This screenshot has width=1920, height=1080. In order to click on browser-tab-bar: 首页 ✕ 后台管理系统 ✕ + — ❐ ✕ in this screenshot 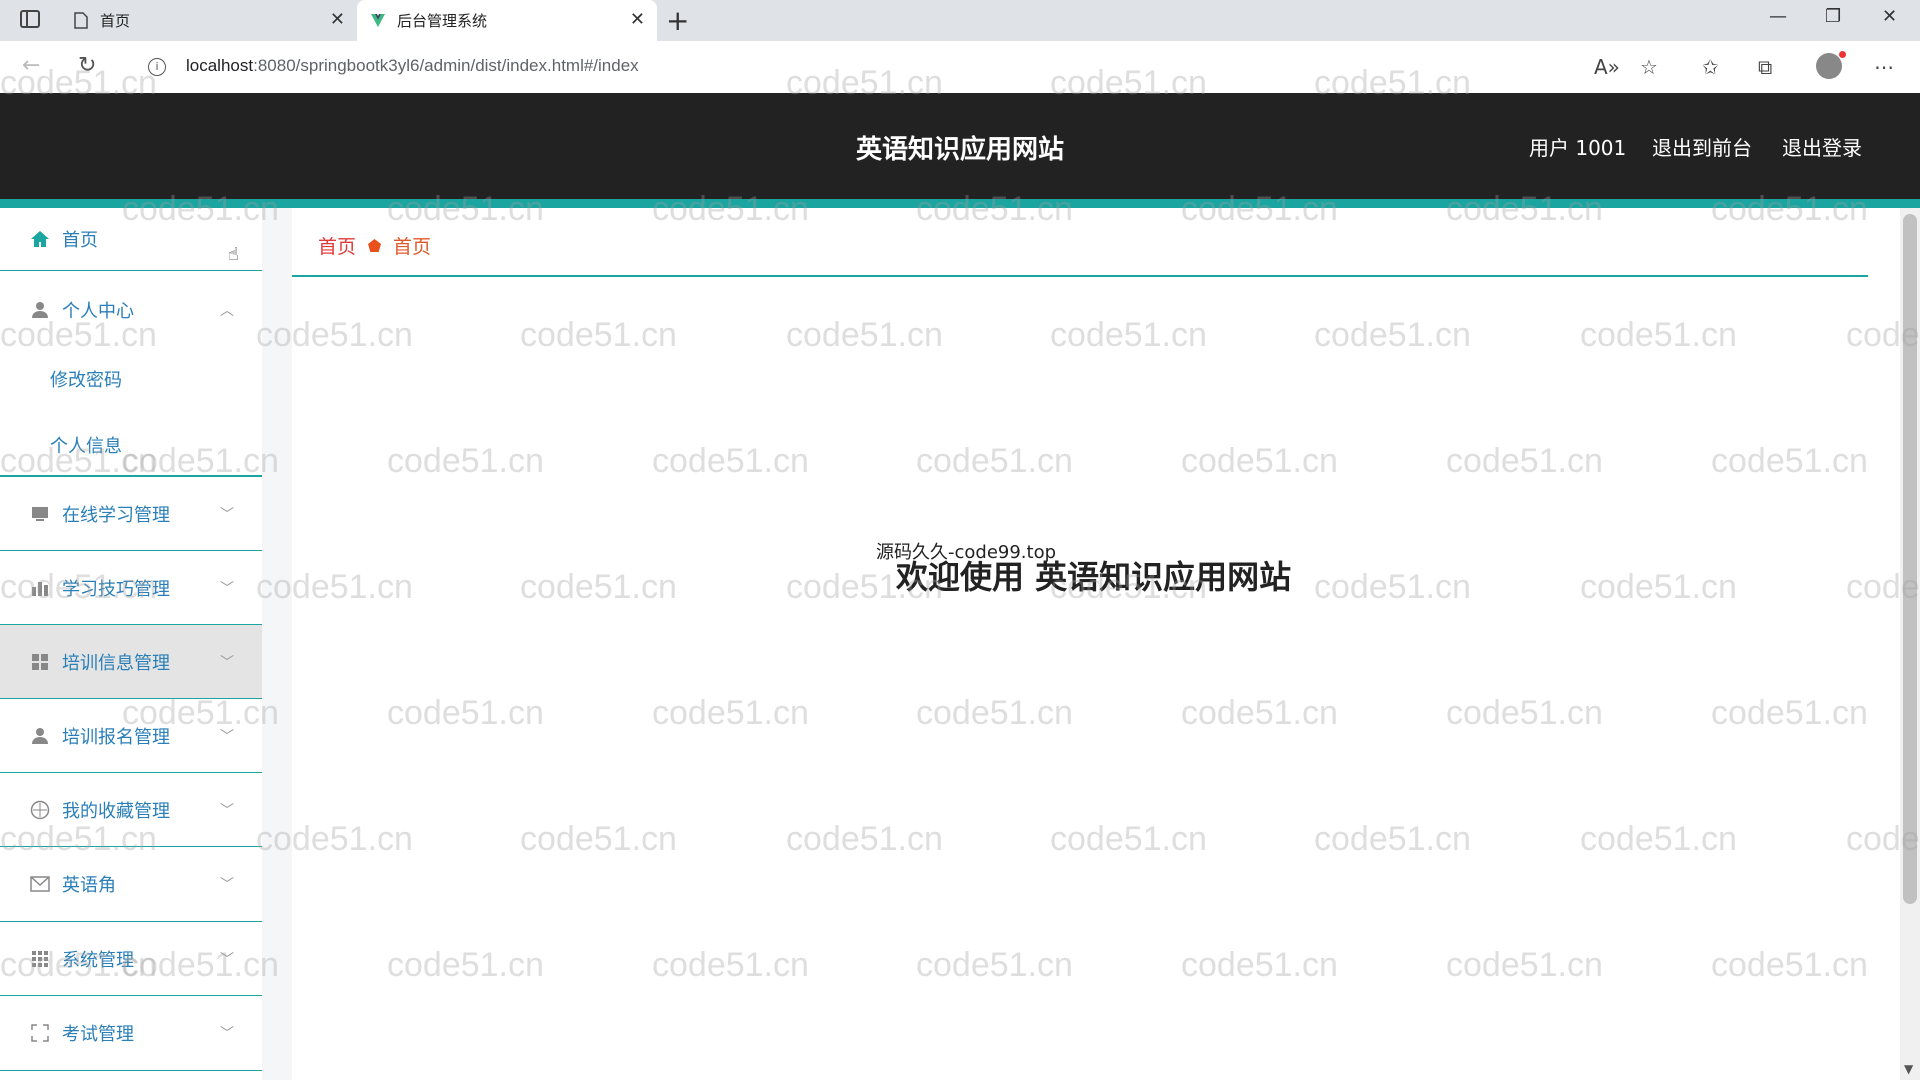, I will do `click(960, 20)`.